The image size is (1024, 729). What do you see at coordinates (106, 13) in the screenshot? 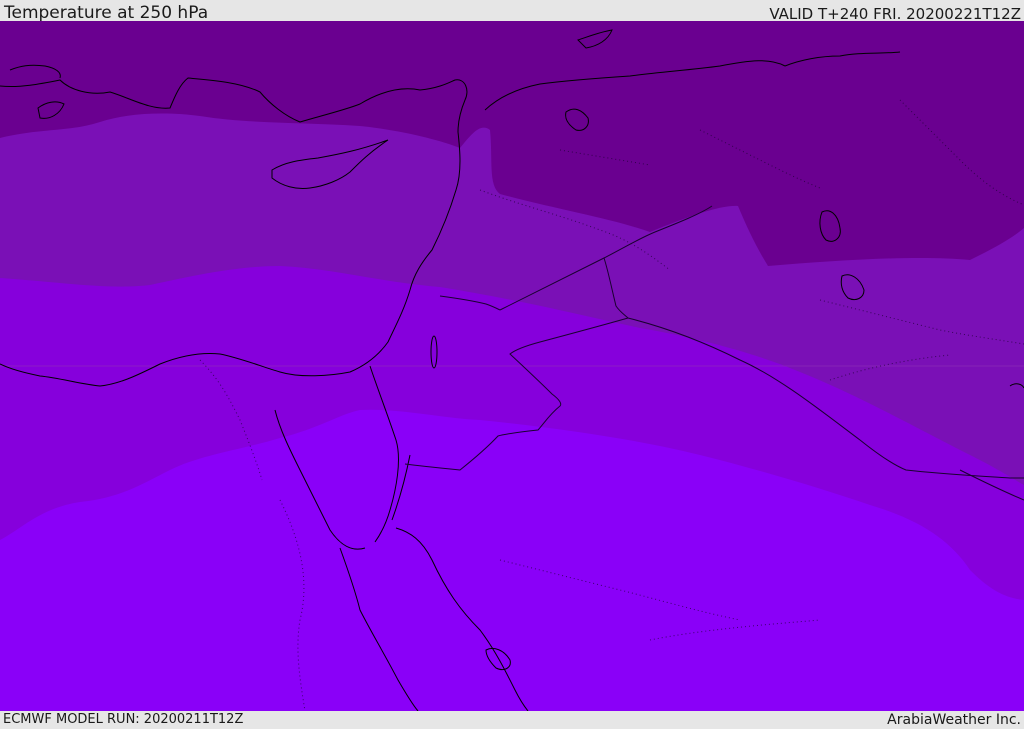
I see `map-title: Temperature at 250 hPa` at bounding box center [106, 13].